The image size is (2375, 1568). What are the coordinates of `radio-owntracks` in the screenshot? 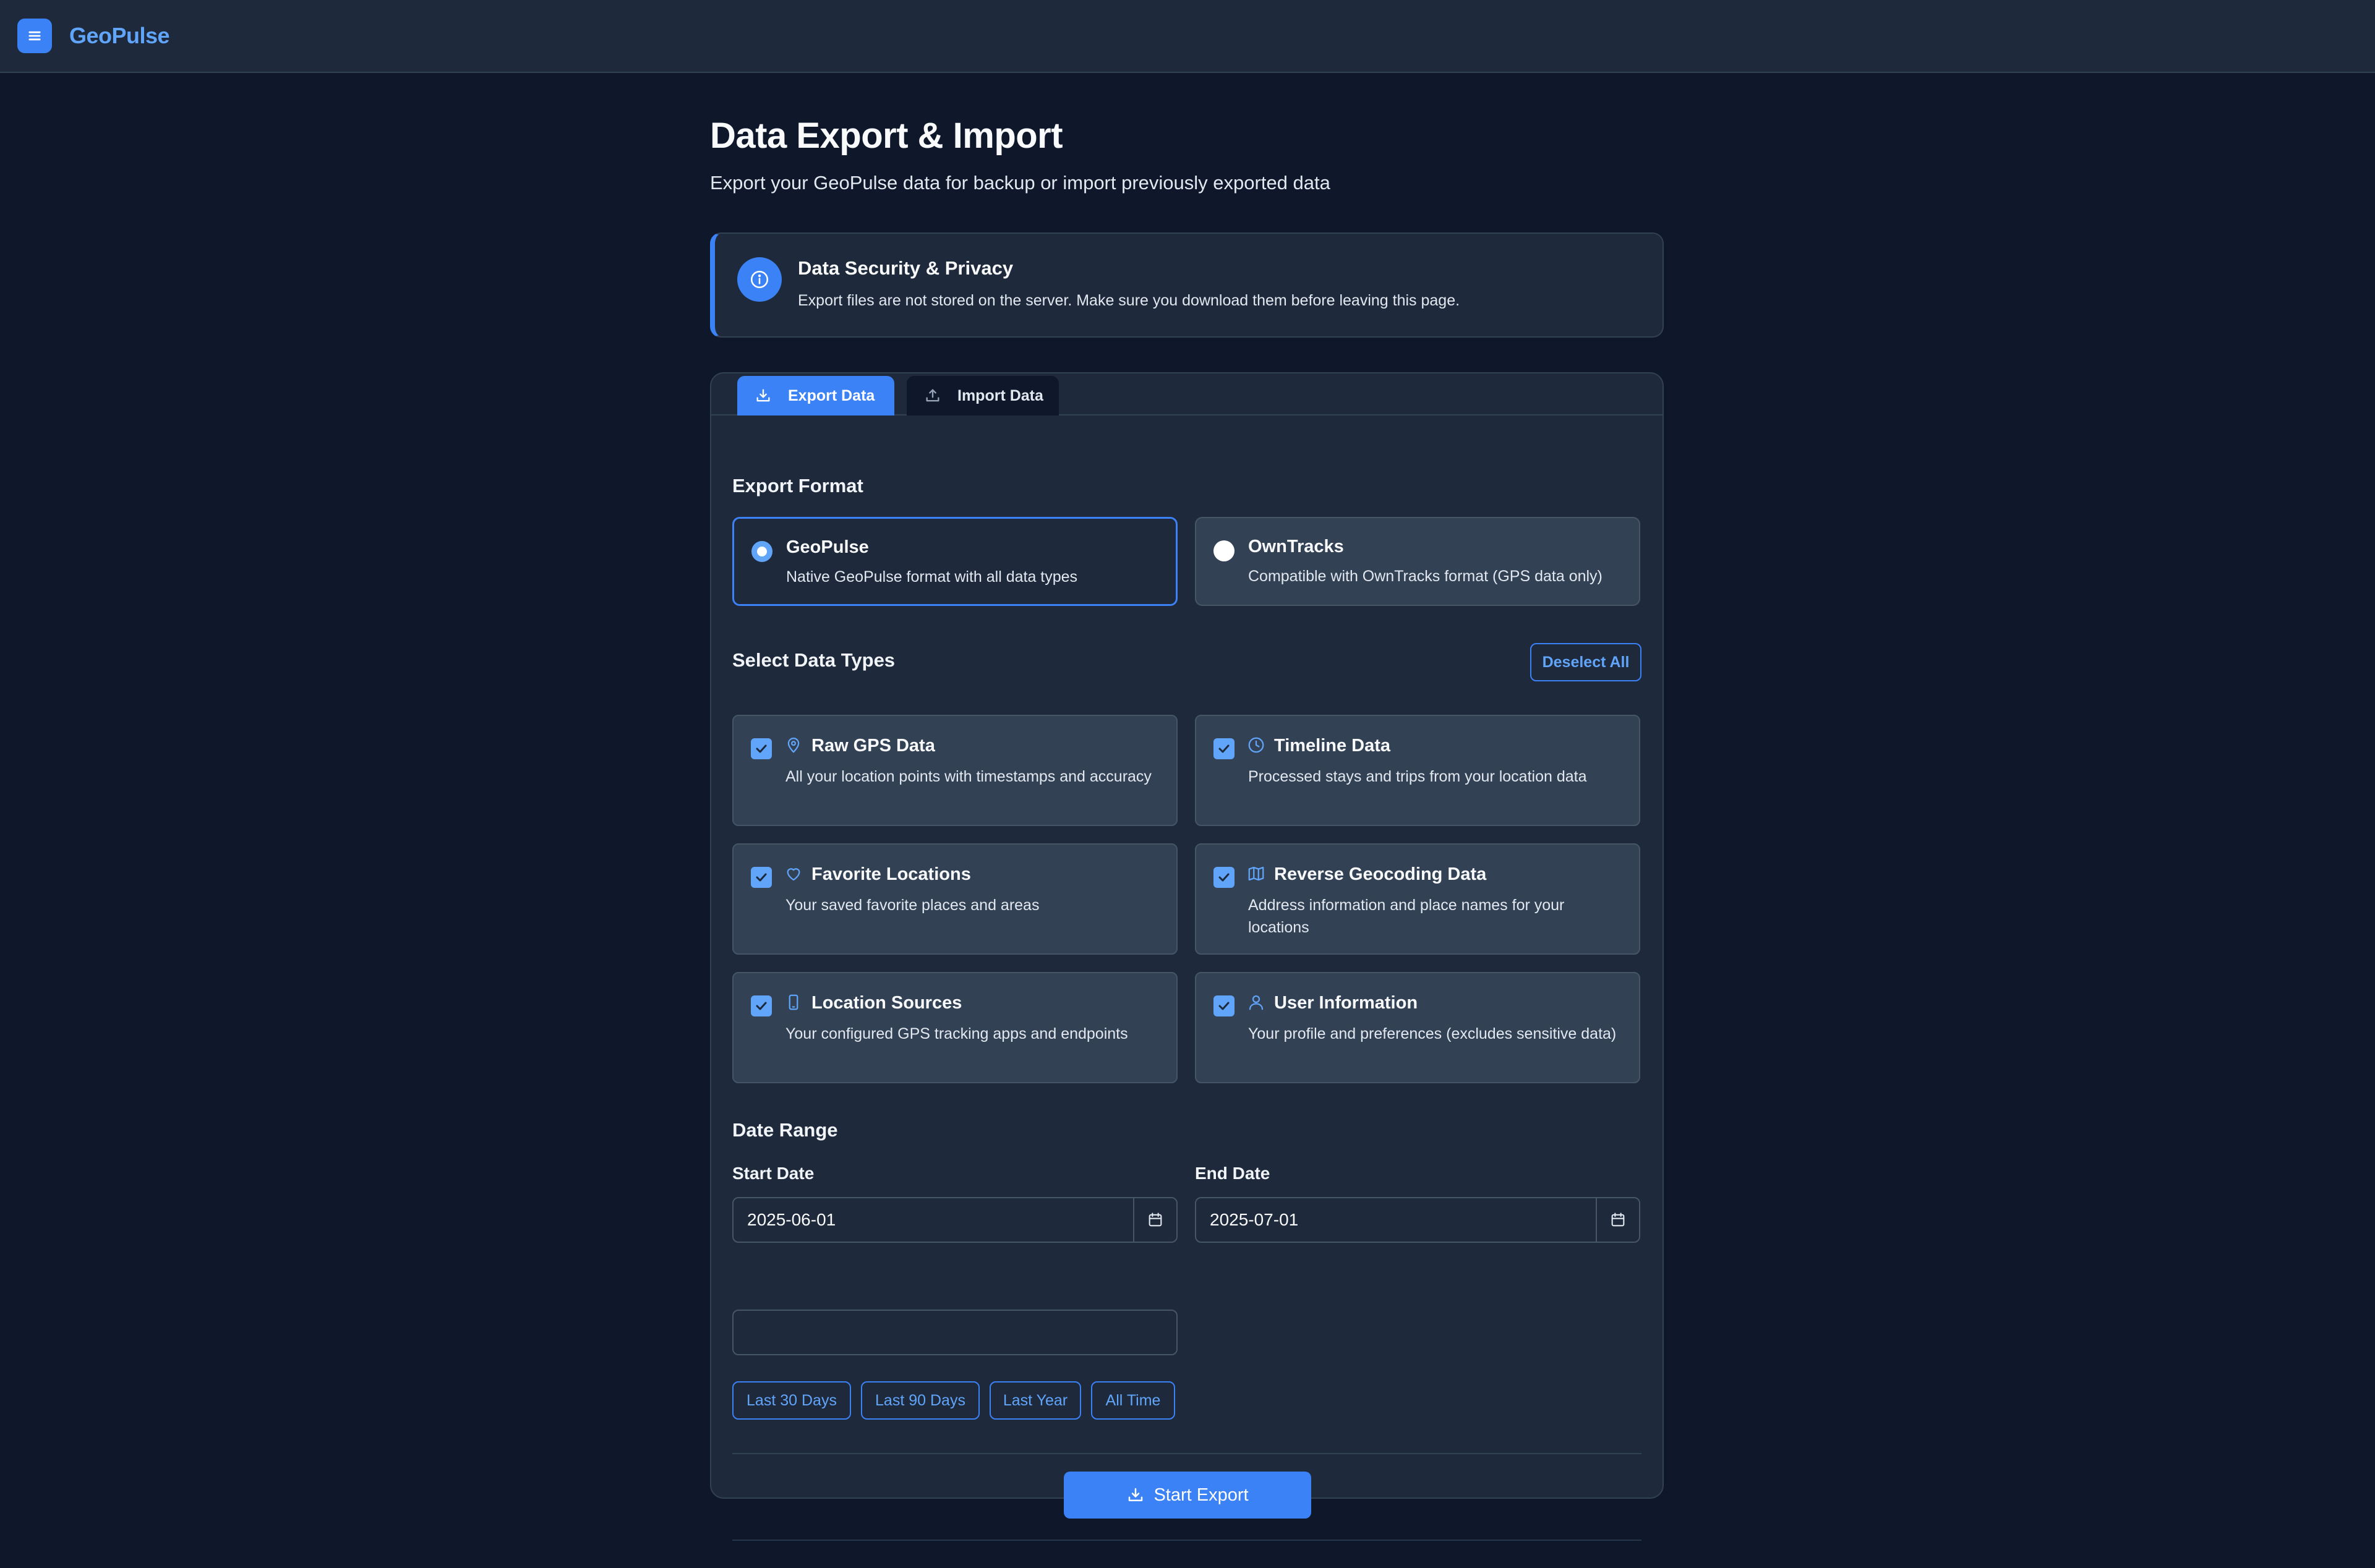 It's located at (1224, 550).